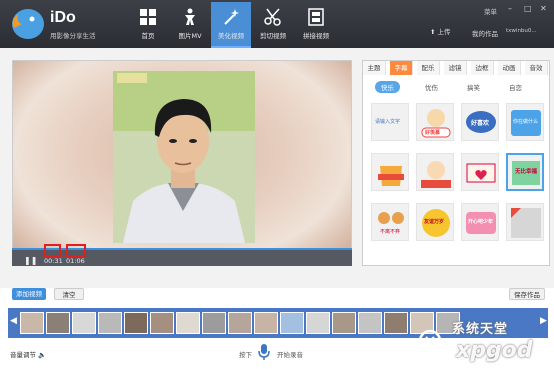  Describe the element at coordinates (387, 87) in the screenshot. I see `subtab-happy: 快乐` at that location.